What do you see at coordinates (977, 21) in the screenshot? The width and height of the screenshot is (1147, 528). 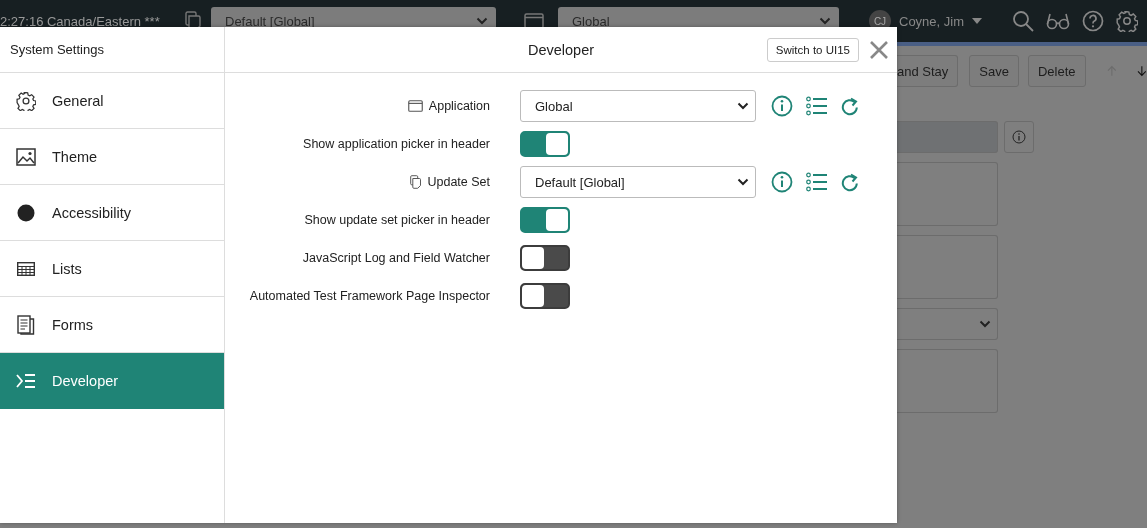 I see `caret-icon` at bounding box center [977, 21].